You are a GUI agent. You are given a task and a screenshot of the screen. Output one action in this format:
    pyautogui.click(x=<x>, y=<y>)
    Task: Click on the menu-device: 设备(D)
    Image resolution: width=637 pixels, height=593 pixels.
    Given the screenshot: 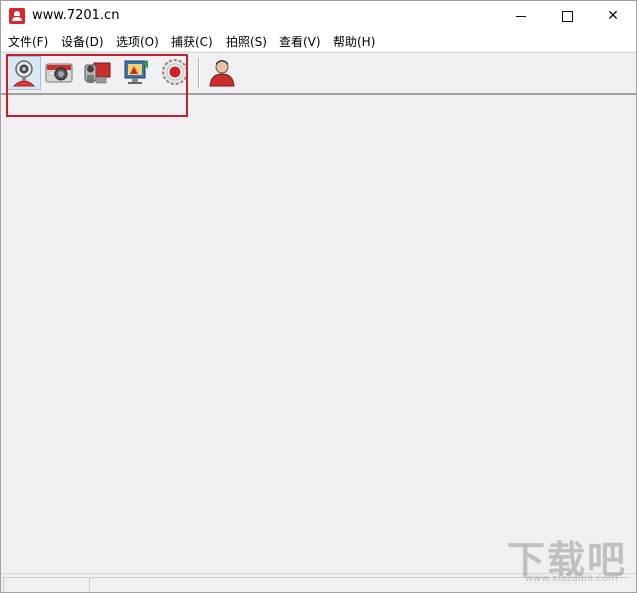 What is the action you would take?
    pyautogui.click(x=82, y=41)
    